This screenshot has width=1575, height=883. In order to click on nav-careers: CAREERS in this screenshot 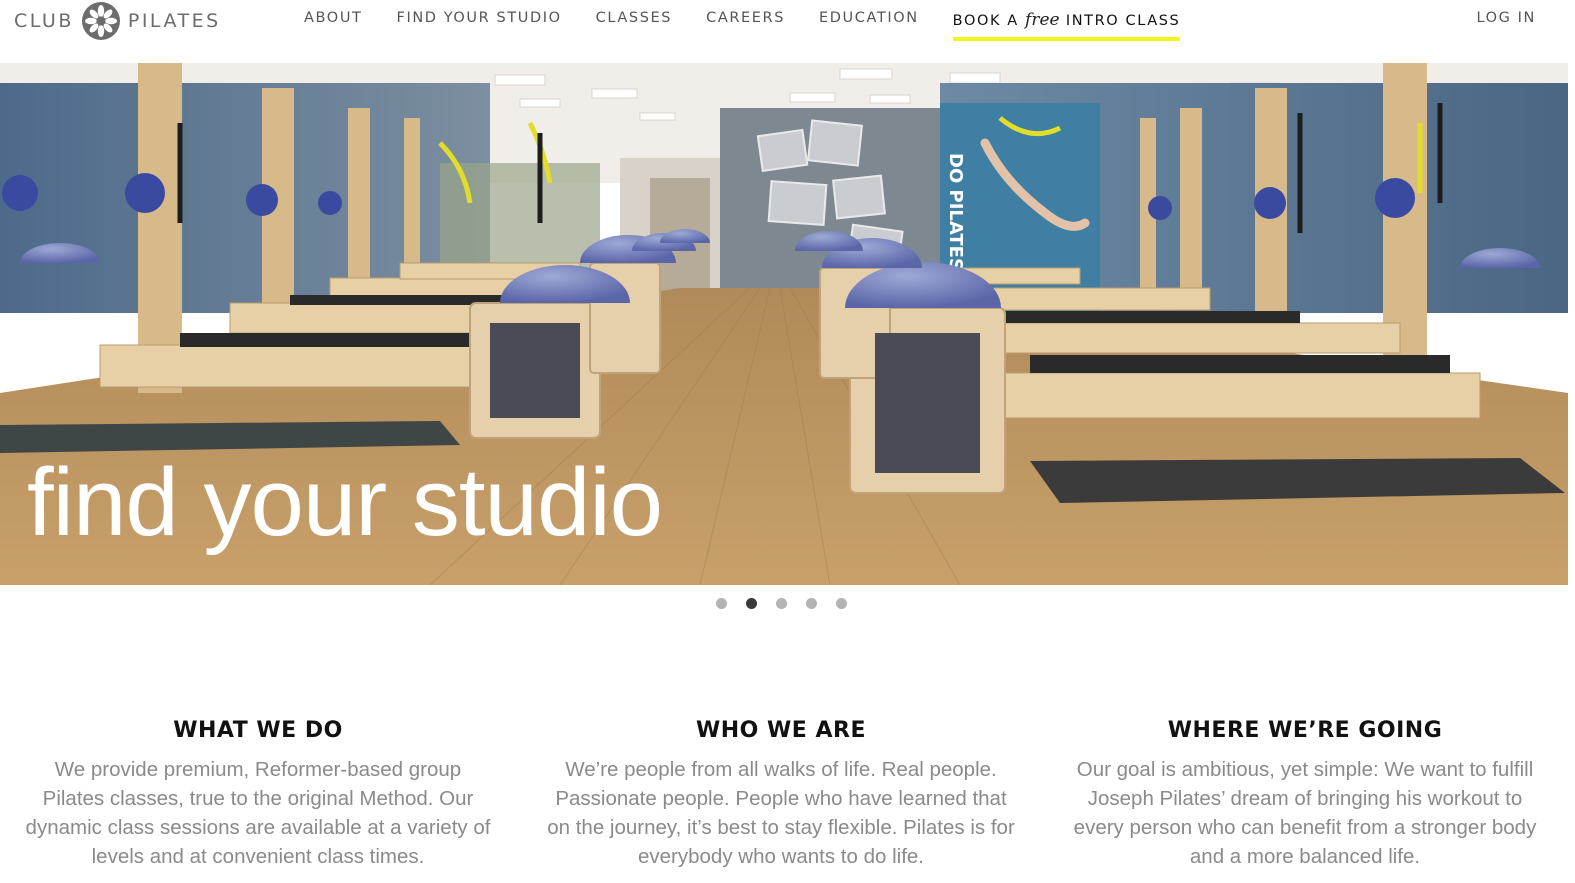, I will do `click(745, 25)`.